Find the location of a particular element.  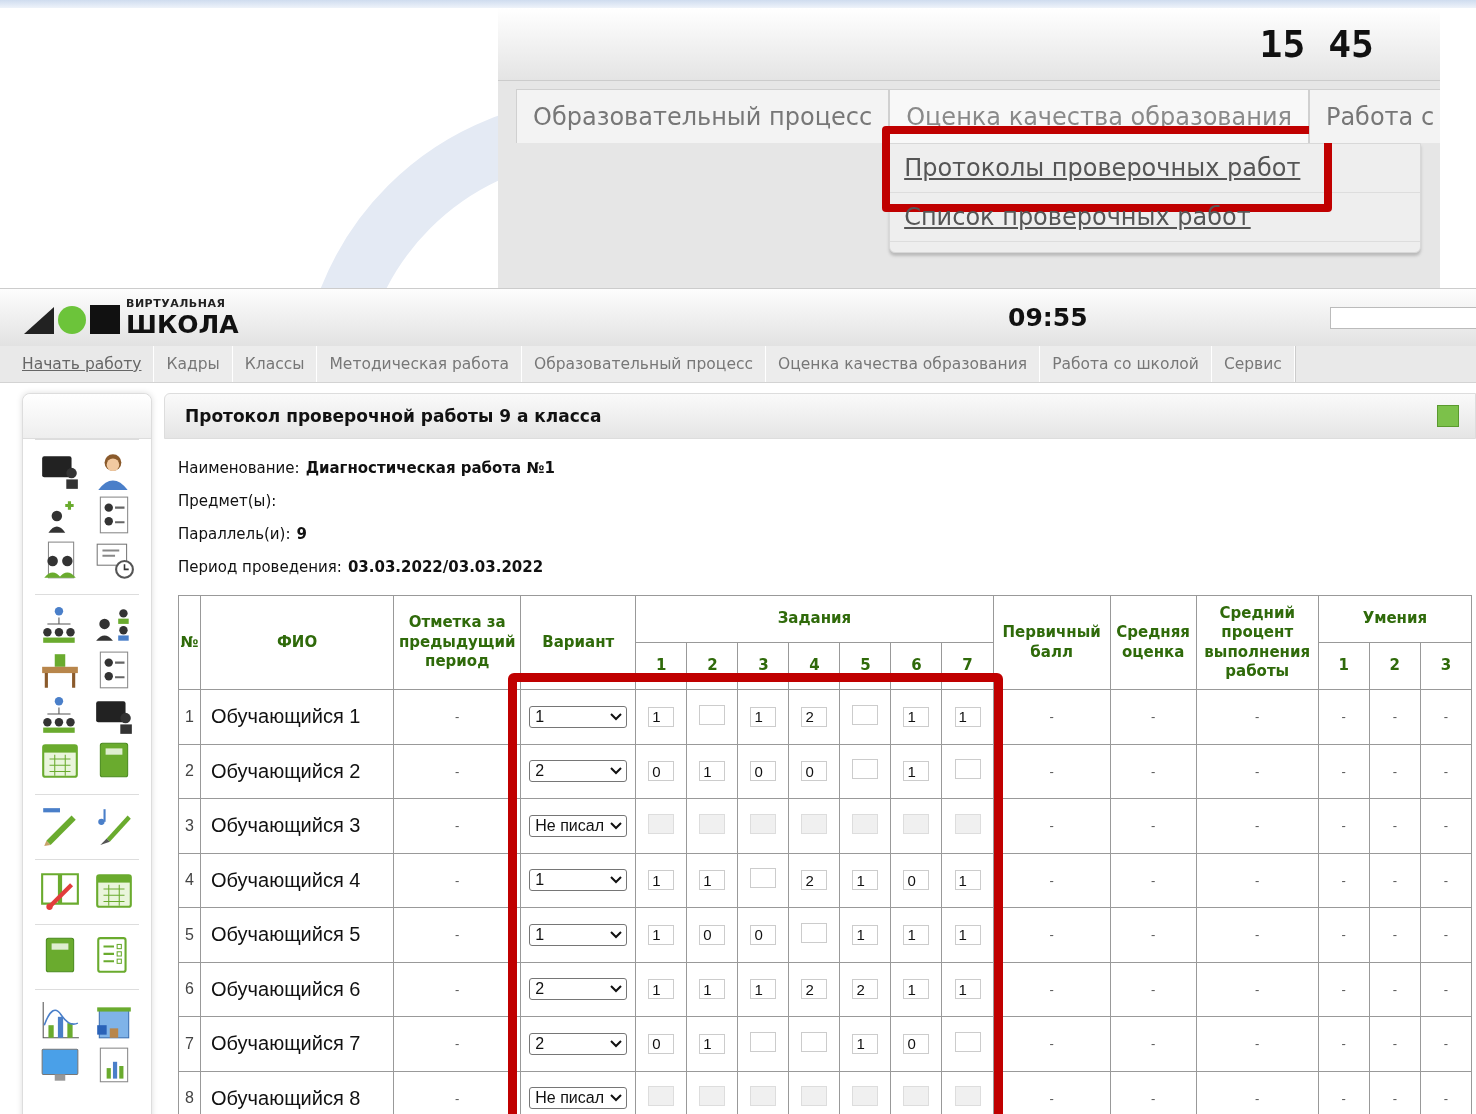

field-label: Предмет(ы): is located at coordinates (227, 500).